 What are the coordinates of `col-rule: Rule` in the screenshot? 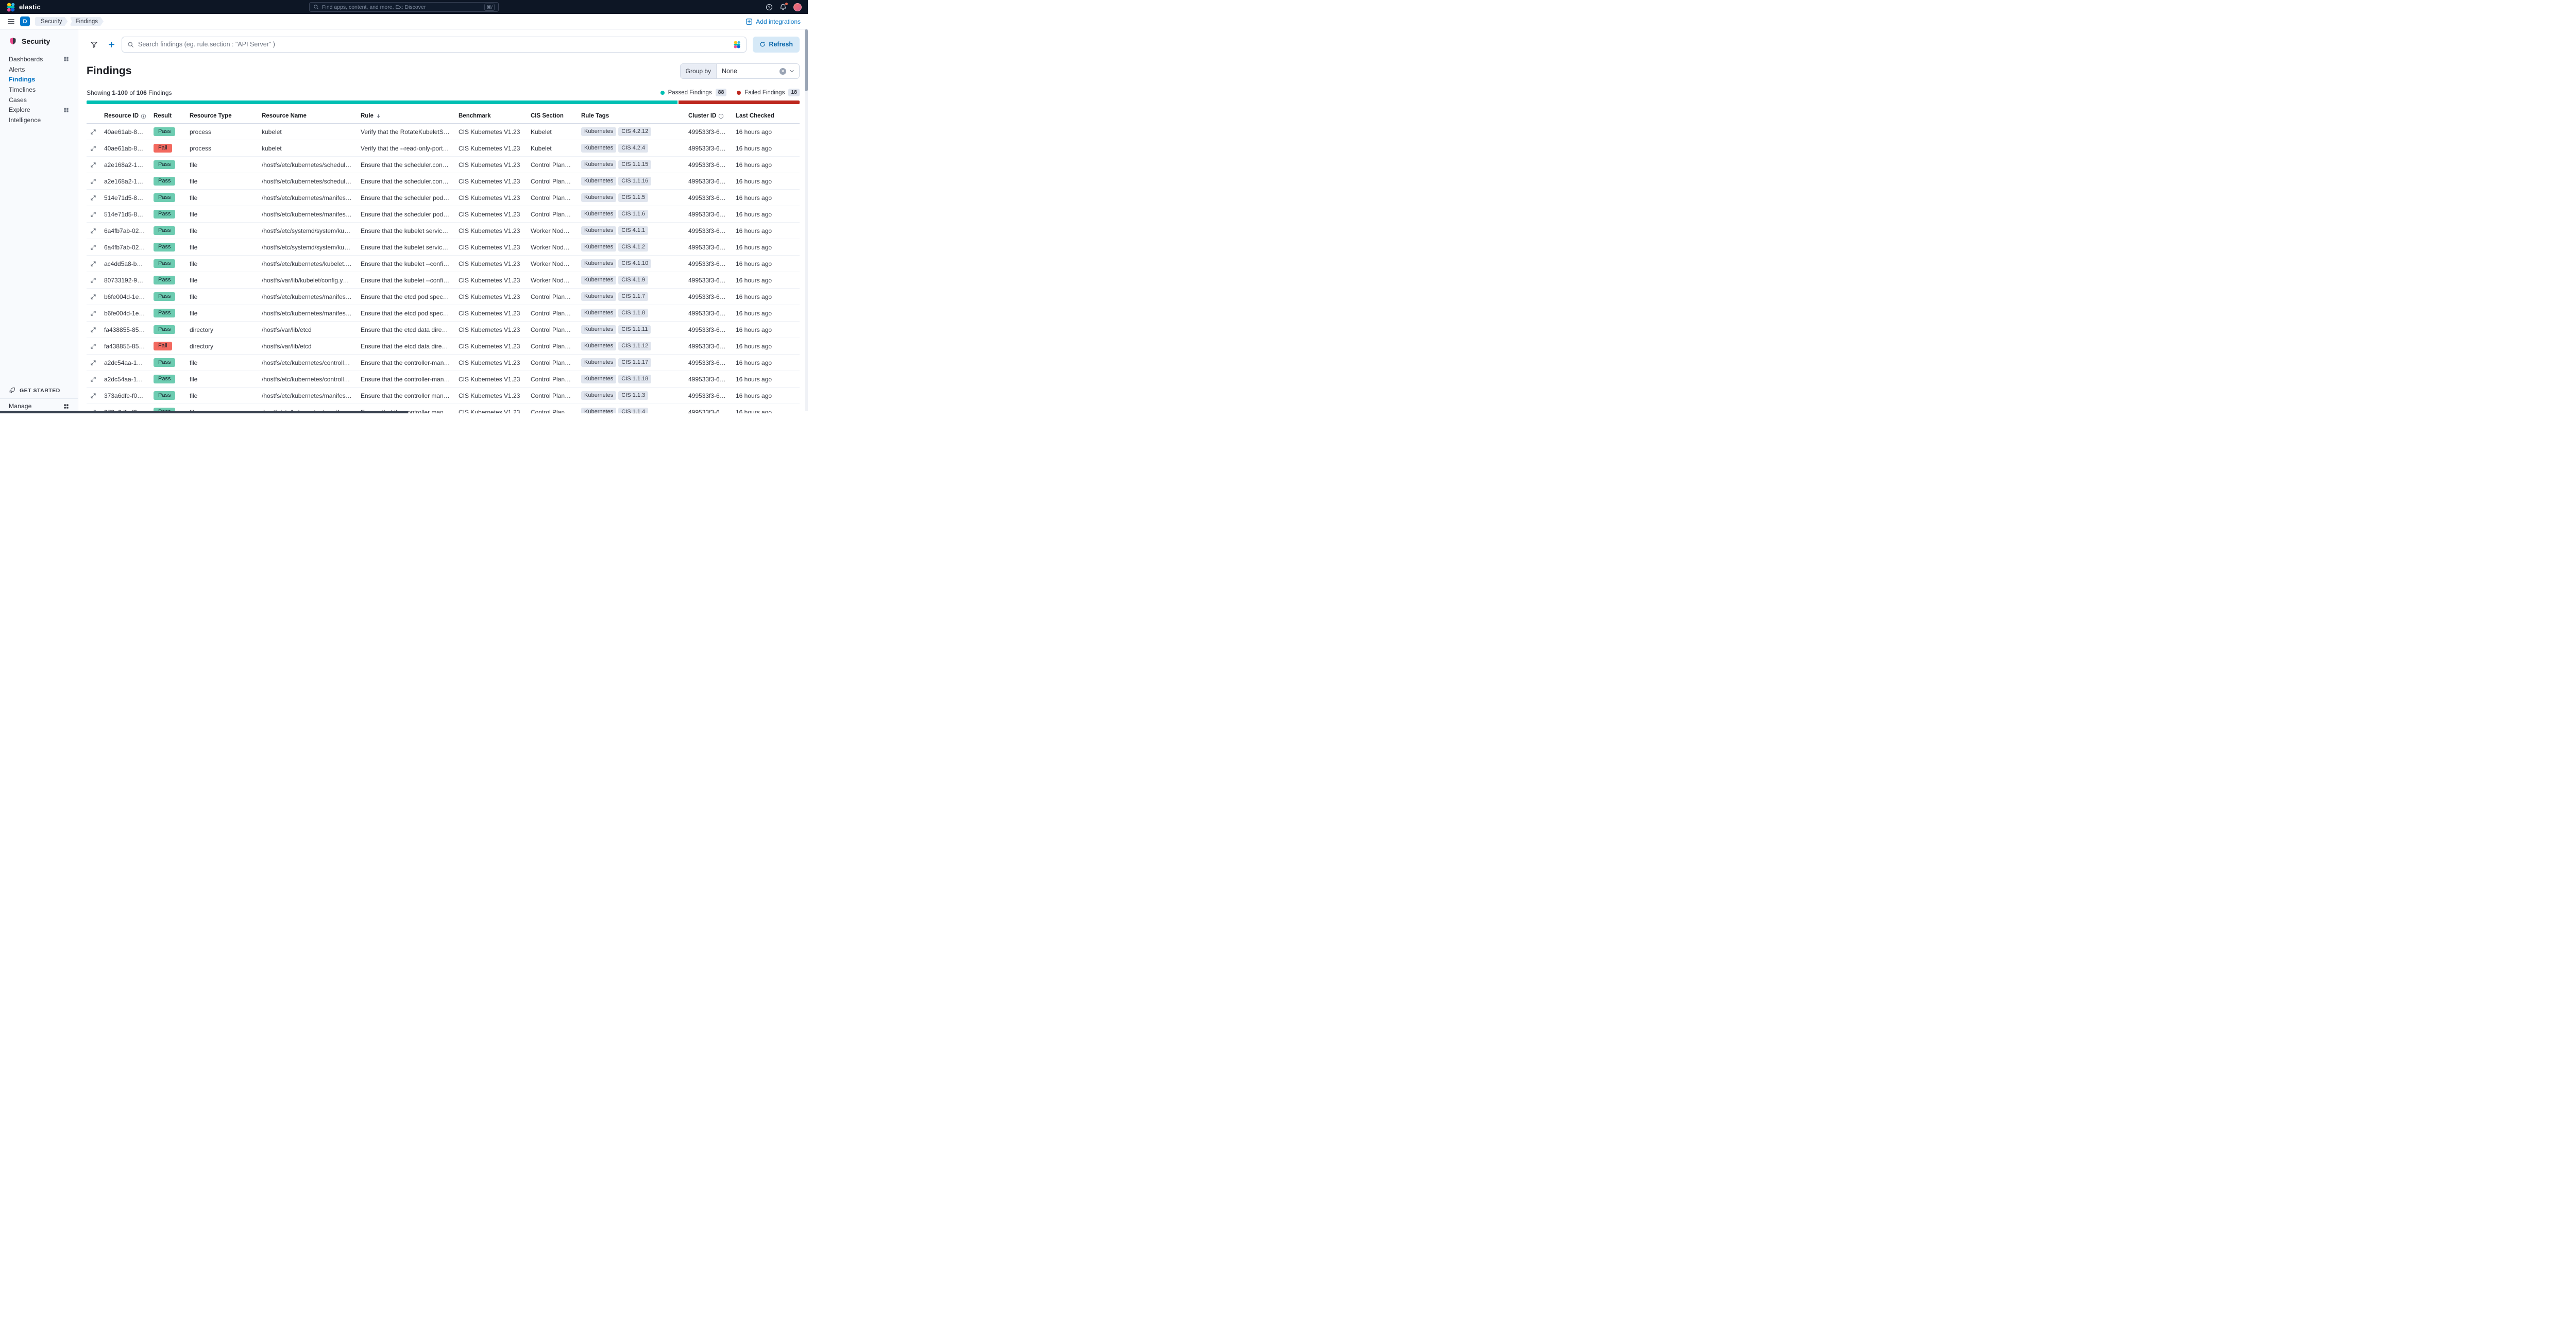 It's located at (405, 117).